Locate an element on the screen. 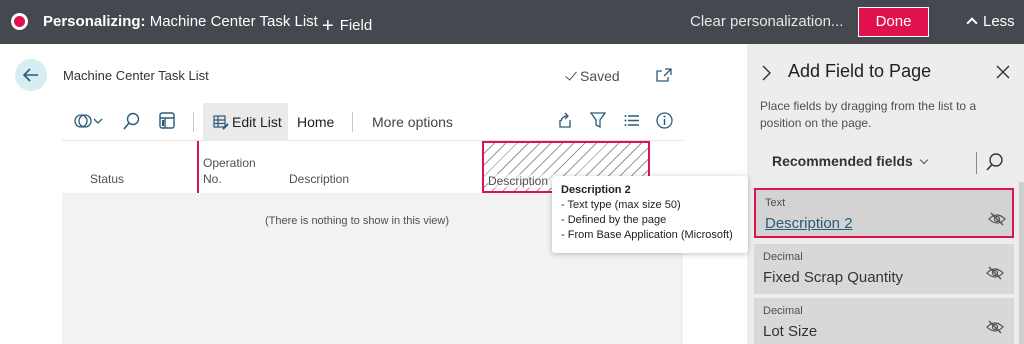 This screenshot has height=344, width=1024. list-view-icon is located at coordinates (632, 123).